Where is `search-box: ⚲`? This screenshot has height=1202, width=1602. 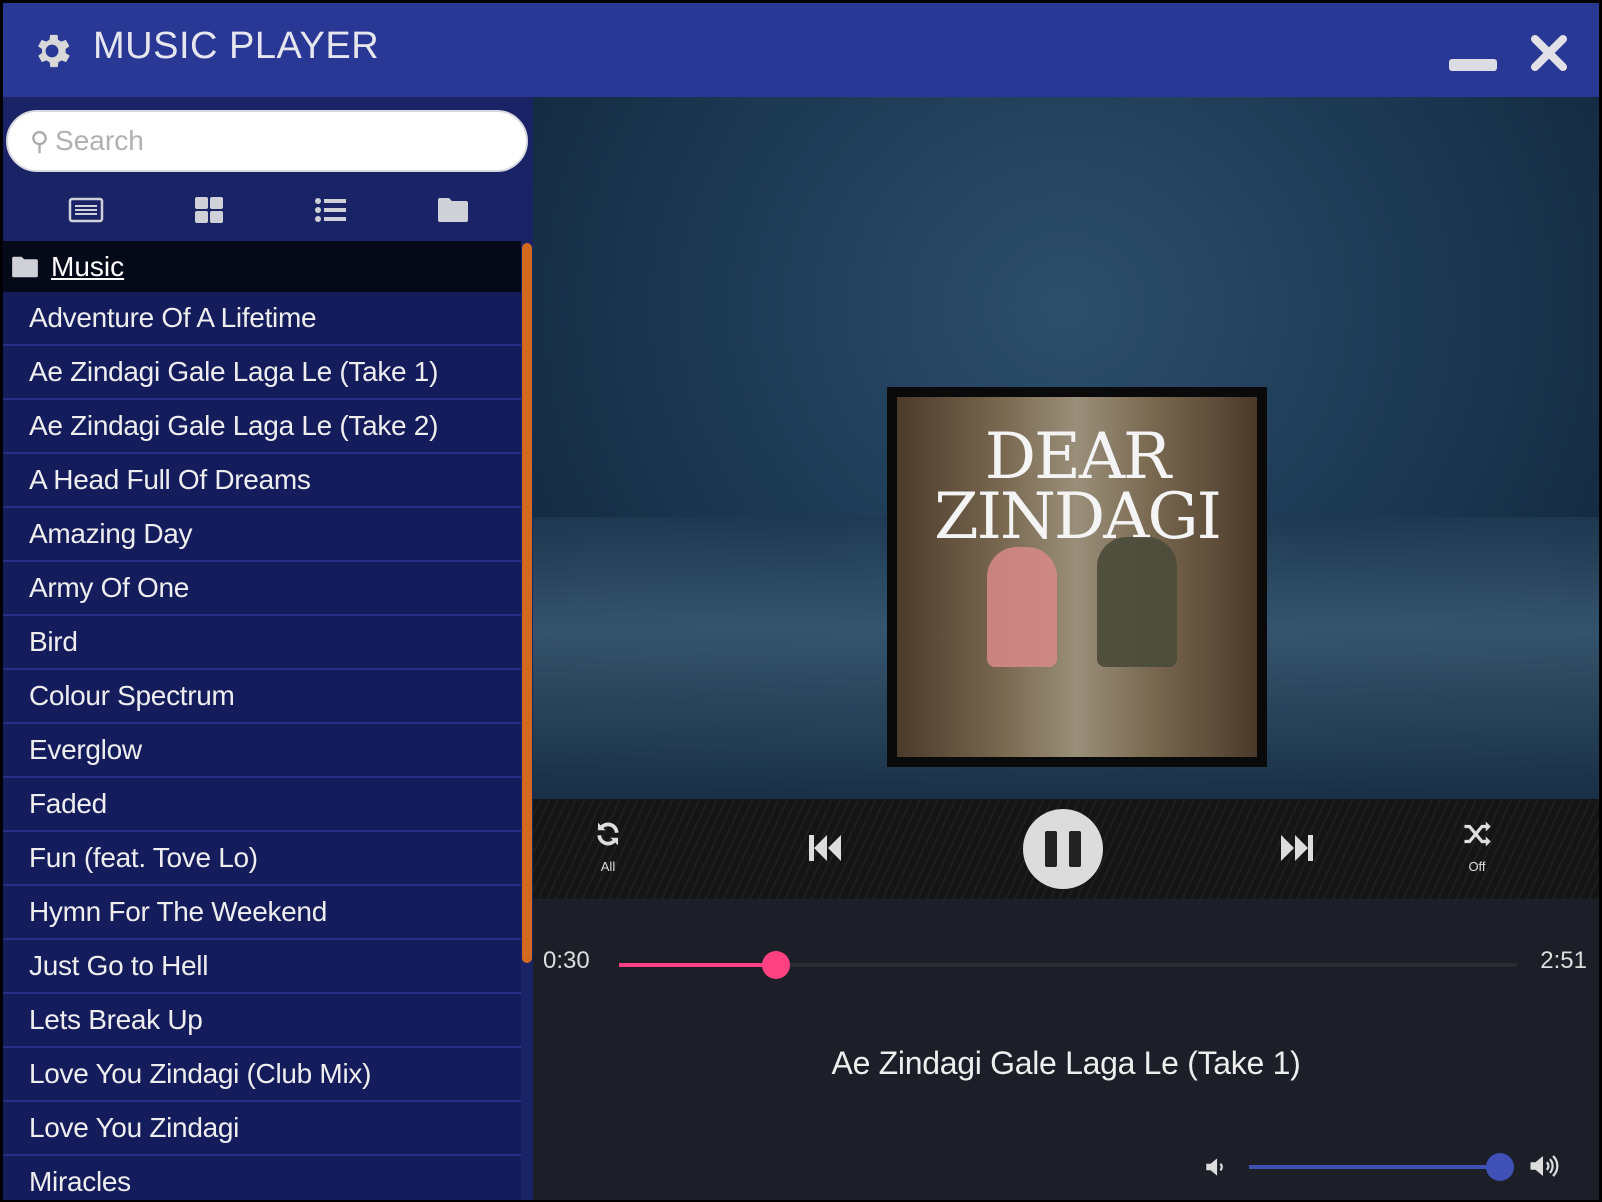
search-box: ⚲ is located at coordinates (267, 141).